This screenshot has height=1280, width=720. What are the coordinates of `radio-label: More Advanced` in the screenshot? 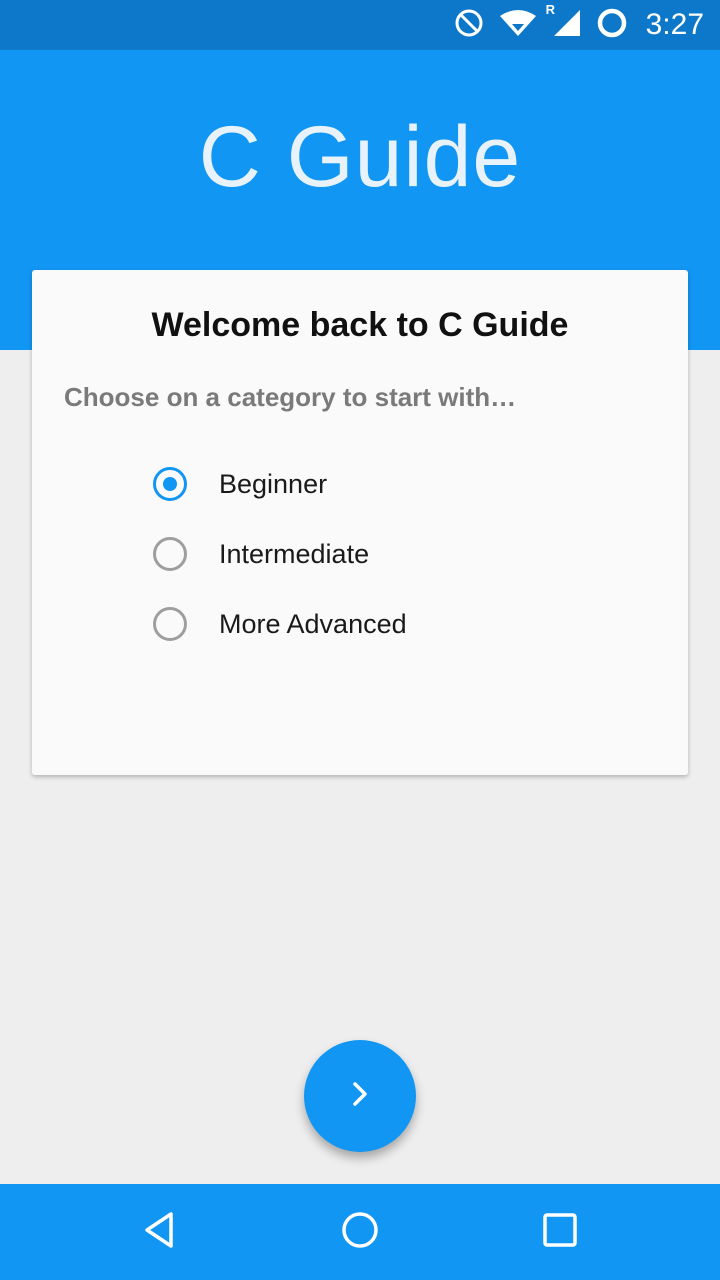 It's located at (313, 623).